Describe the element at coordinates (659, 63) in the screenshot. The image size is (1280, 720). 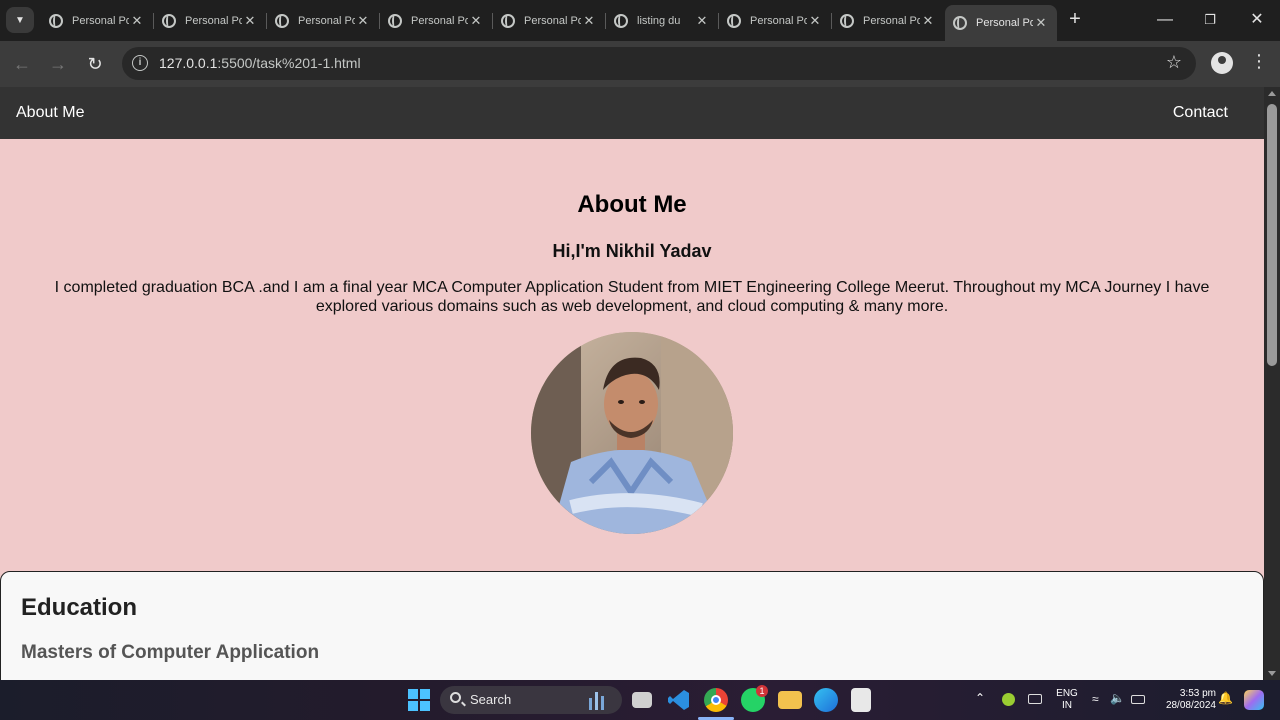
I see `address-bar: i 127.0.0.1:5500/task%201-1.html ☆` at that location.